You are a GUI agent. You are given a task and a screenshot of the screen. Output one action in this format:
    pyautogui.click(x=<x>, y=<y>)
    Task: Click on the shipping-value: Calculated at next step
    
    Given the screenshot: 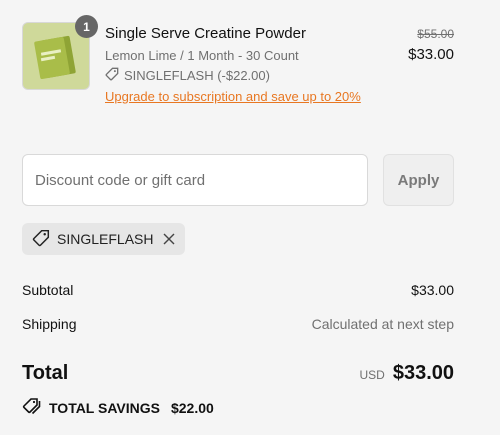 What is the action you would take?
    pyautogui.click(x=382, y=324)
    